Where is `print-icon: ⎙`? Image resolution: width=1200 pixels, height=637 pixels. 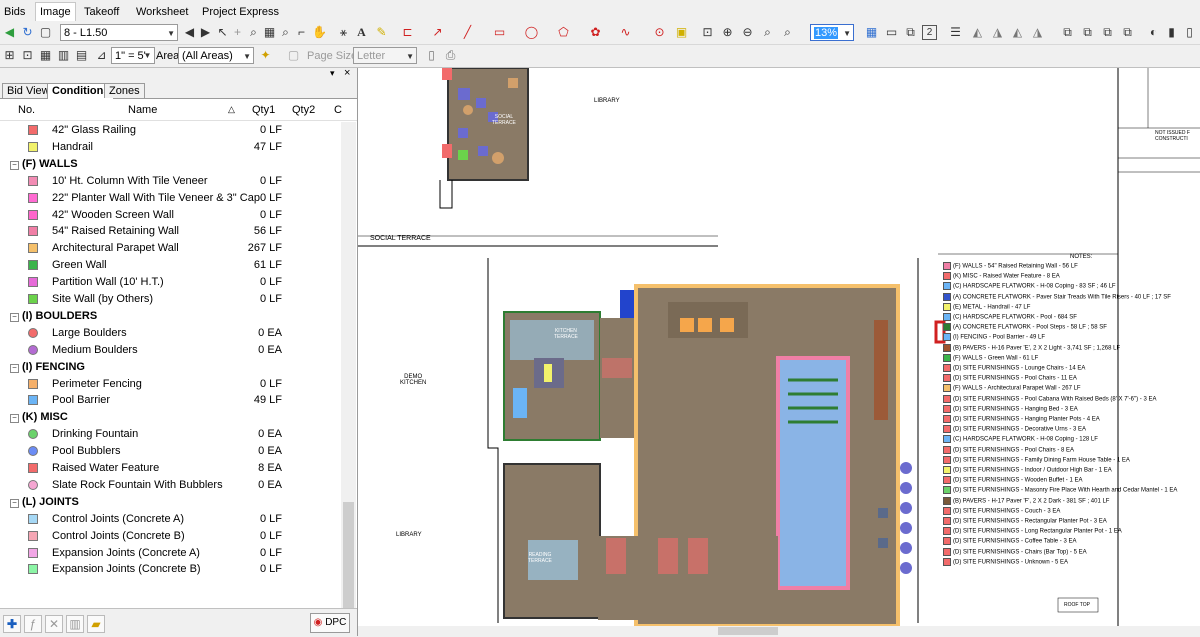
print-icon: ⎙ is located at coordinates (450, 55).